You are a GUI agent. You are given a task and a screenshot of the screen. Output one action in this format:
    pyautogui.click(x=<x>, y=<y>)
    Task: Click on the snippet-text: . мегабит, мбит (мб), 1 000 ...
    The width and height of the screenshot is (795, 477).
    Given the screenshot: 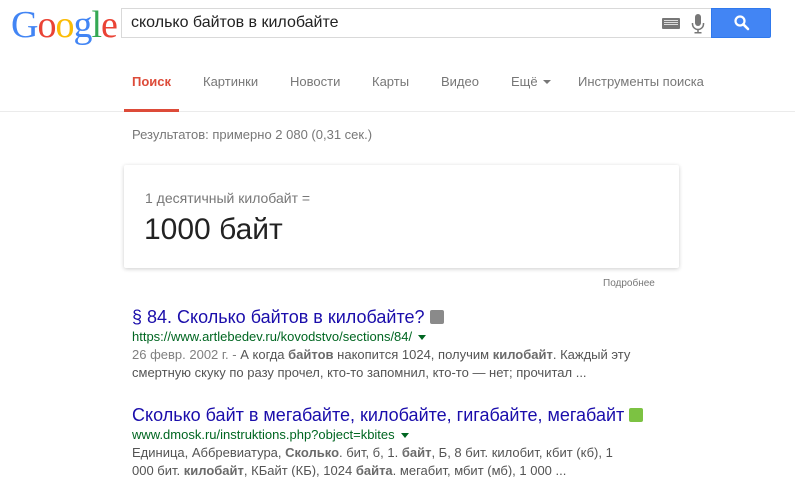 What is the action you would take?
    pyautogui.click(x=479, y=470)
    